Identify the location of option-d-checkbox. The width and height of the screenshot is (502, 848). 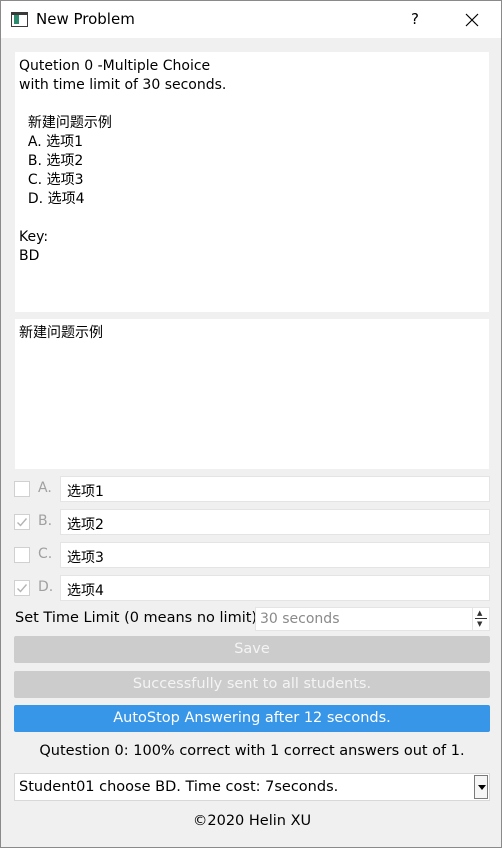
(22, 588).